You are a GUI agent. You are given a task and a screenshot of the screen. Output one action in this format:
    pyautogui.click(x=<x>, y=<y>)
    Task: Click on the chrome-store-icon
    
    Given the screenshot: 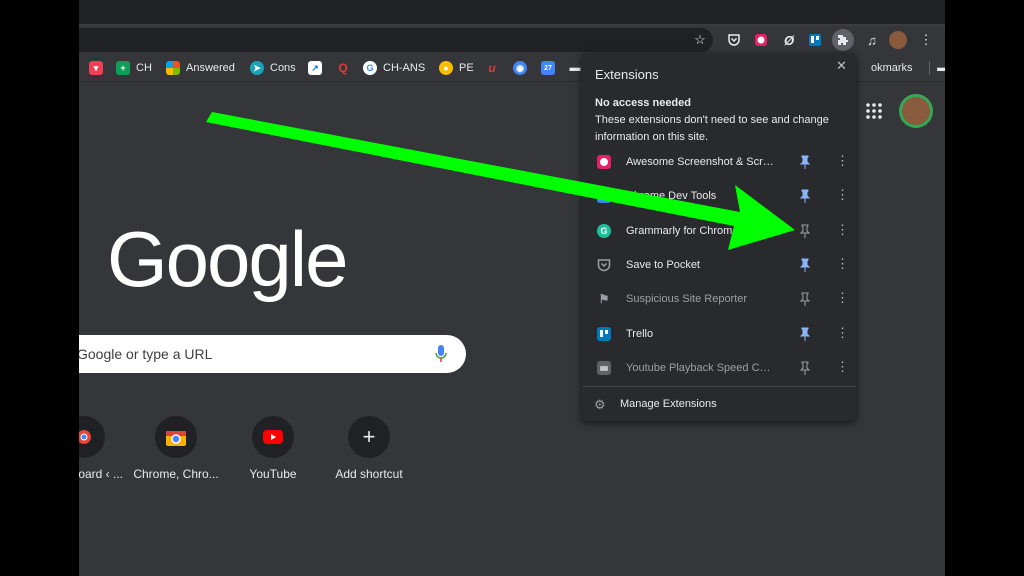 What is the action you would take?
    pyautogui.click(x=176, y=437)
    